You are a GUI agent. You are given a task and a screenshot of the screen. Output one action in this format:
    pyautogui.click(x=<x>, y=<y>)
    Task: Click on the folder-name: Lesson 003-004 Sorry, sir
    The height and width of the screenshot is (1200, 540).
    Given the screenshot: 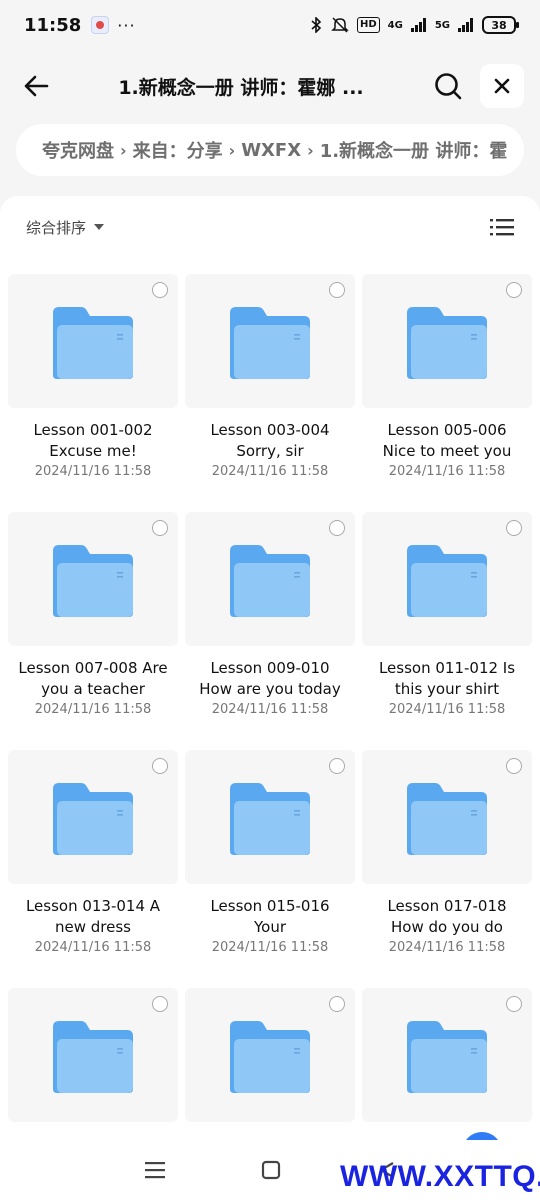 What is the action you would take?
    pyautogui.click(x=270, y=440)
    